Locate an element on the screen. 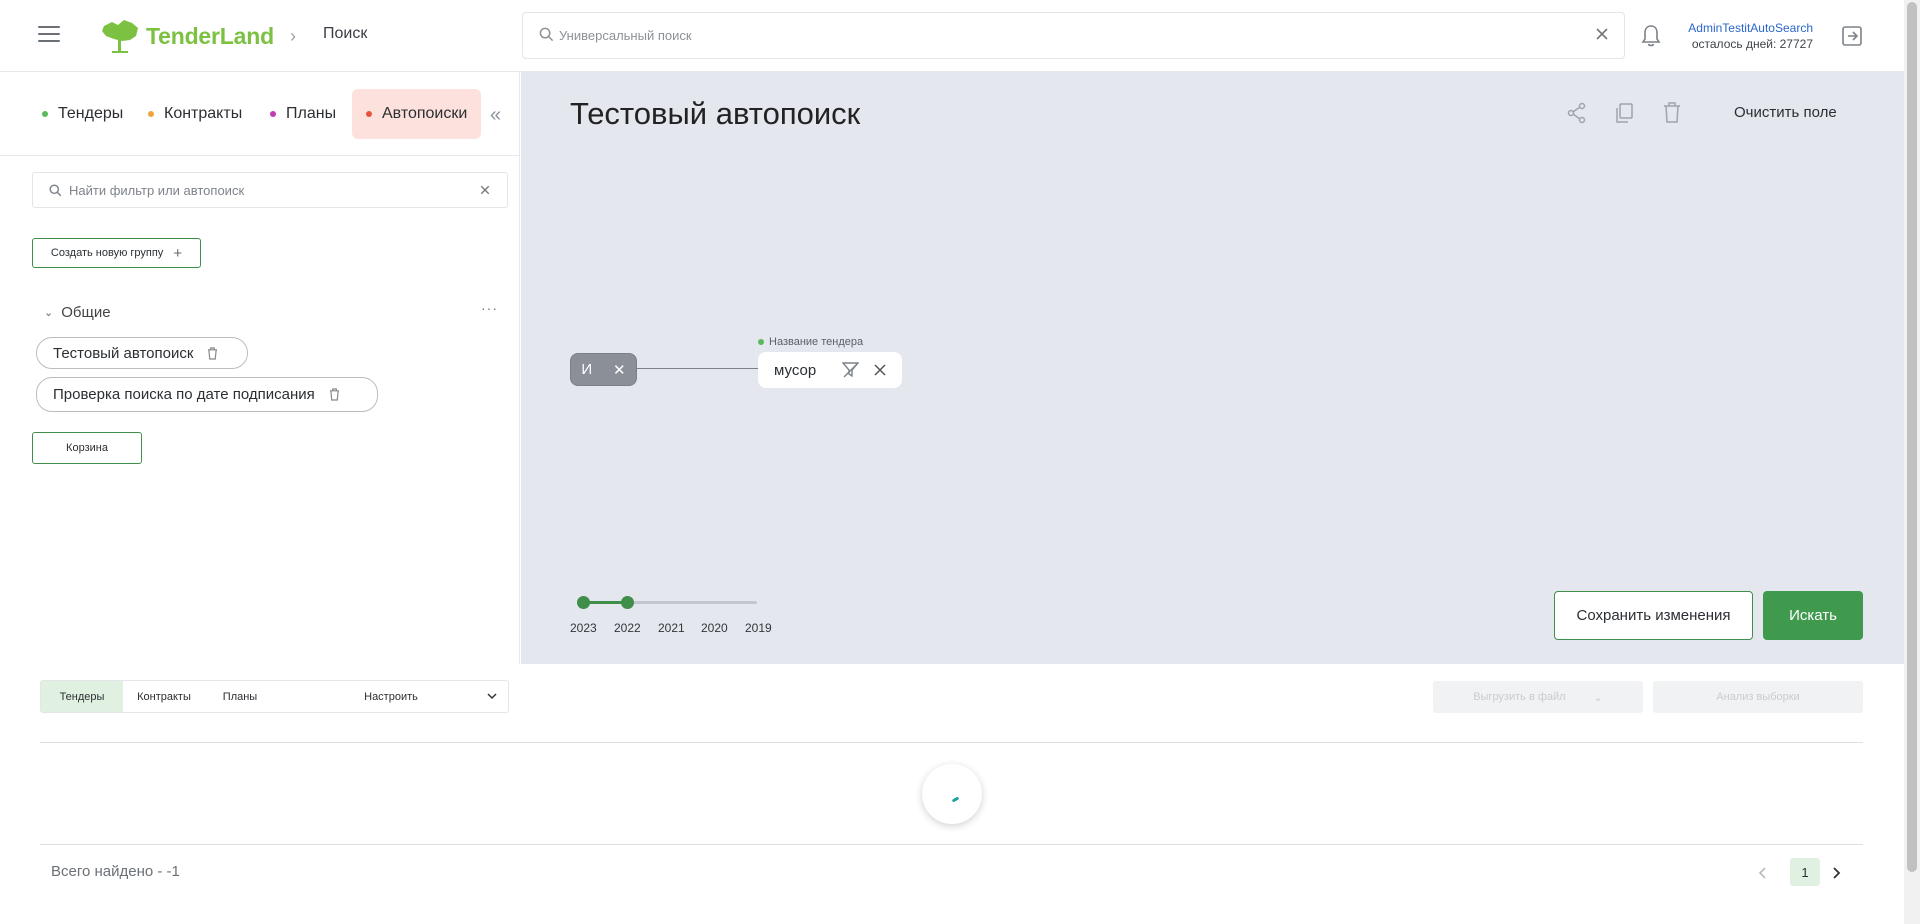 This screenshot has width=1920, height=924. node-connector is located at coordinates (699, 368).